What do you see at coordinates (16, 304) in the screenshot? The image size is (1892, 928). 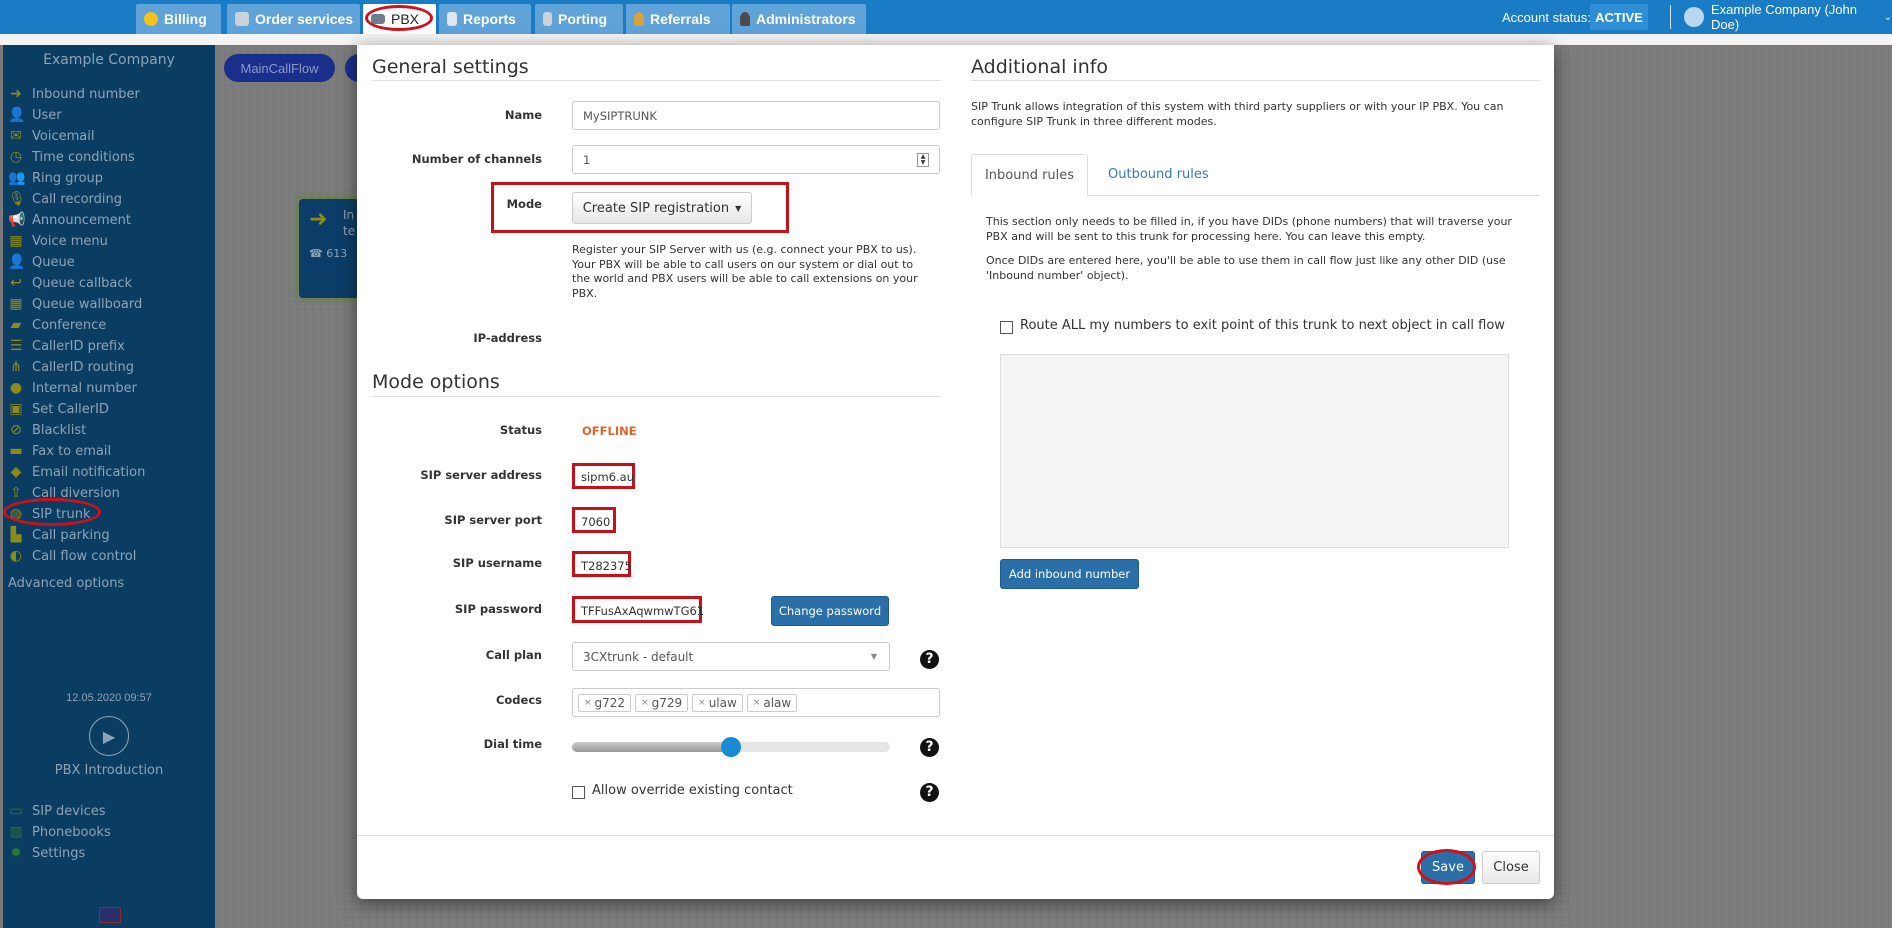 I see `table-icon: ▦` at bounding box center [16, 304].